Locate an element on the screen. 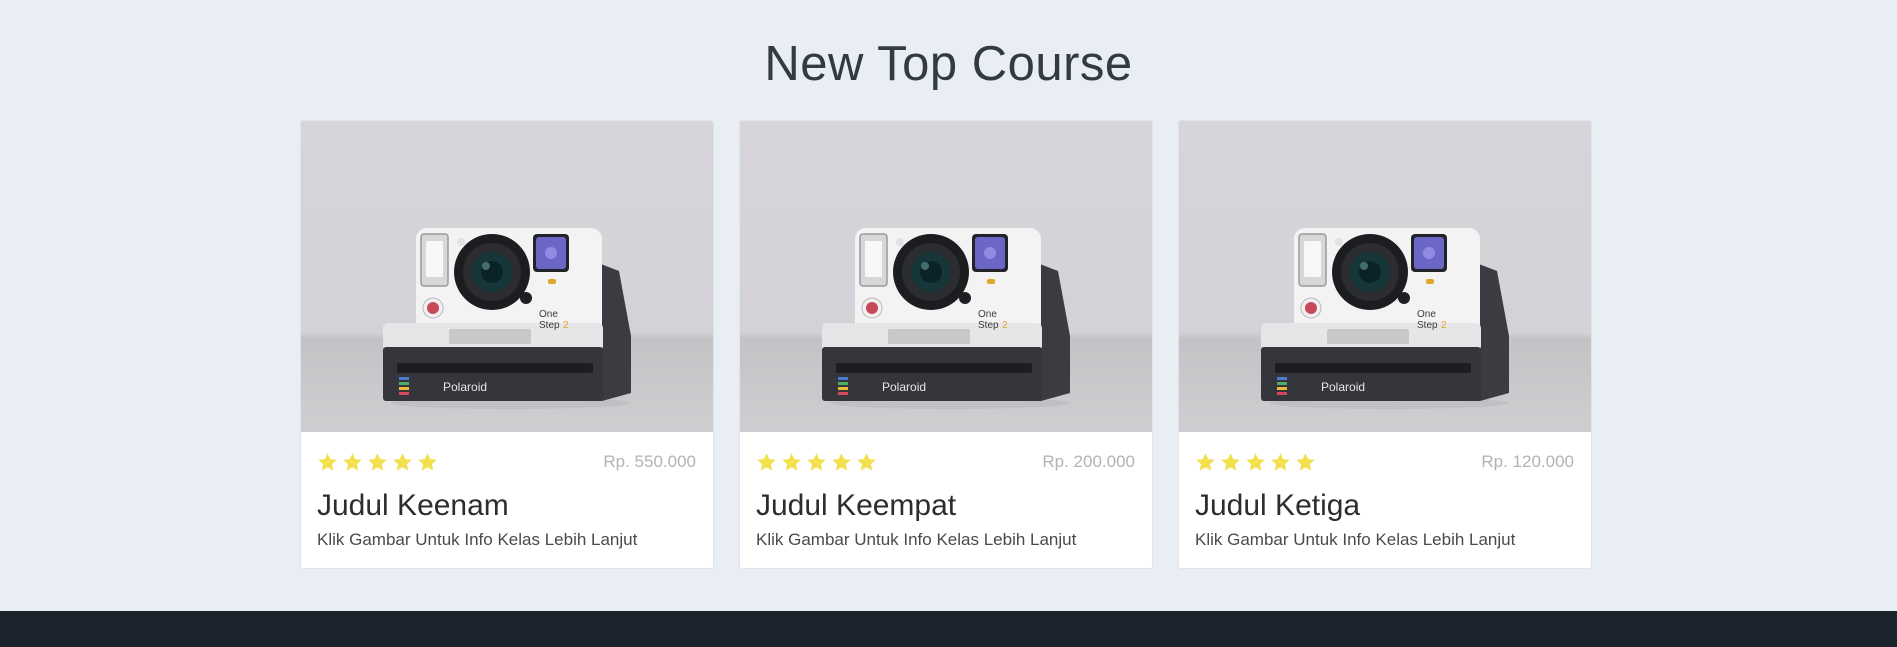 The height and width of the screenshot is (647, 1897). footer is located at coordinates (948, 629).